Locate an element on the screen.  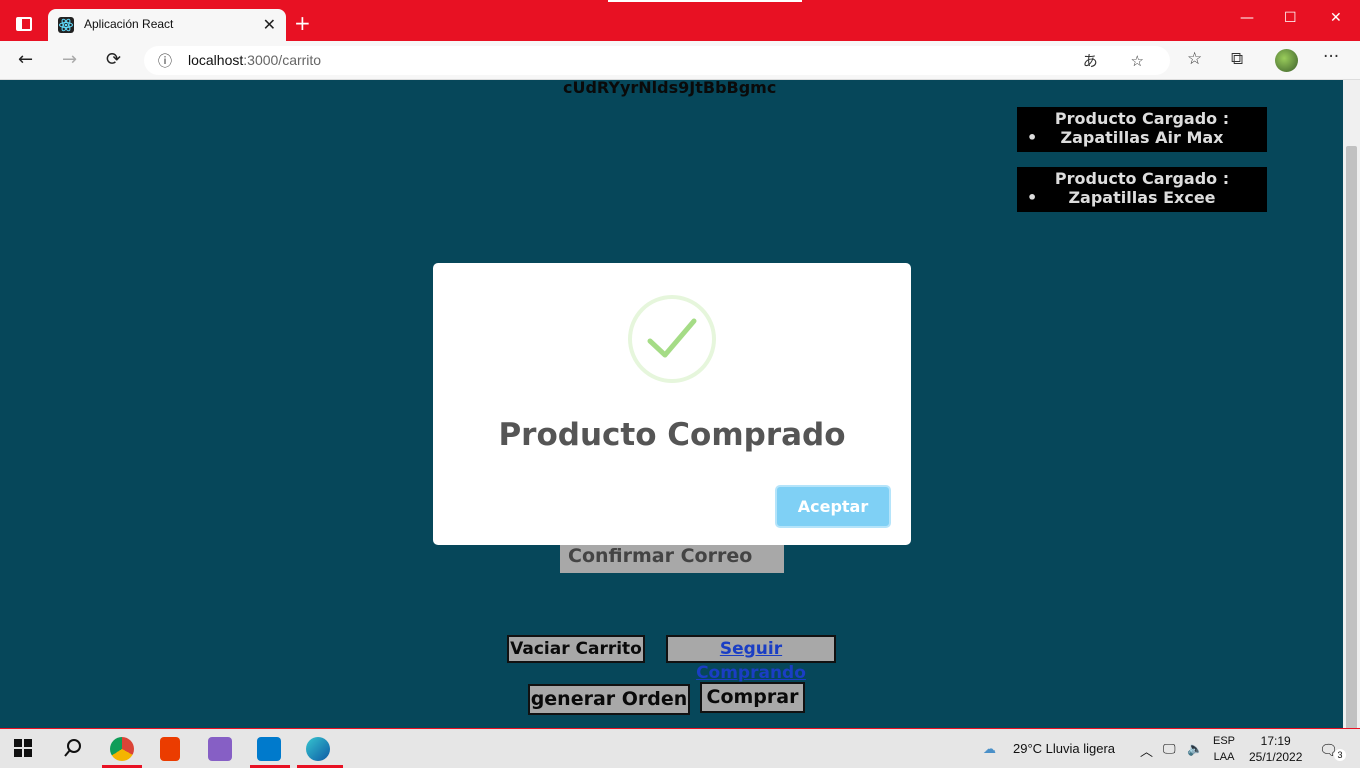
search-icon is located at coordinates (74, 749).